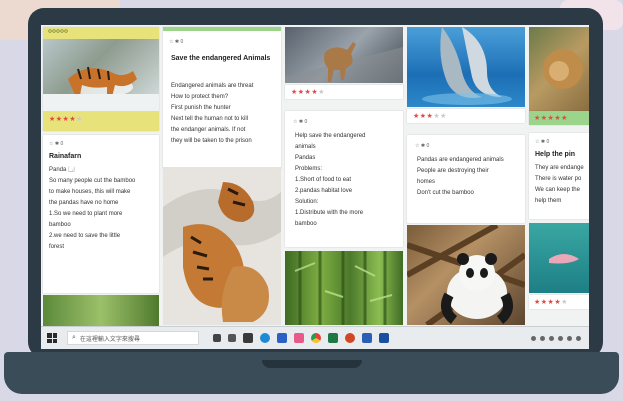  I want to click on widgets-icon, so click(232, 338).